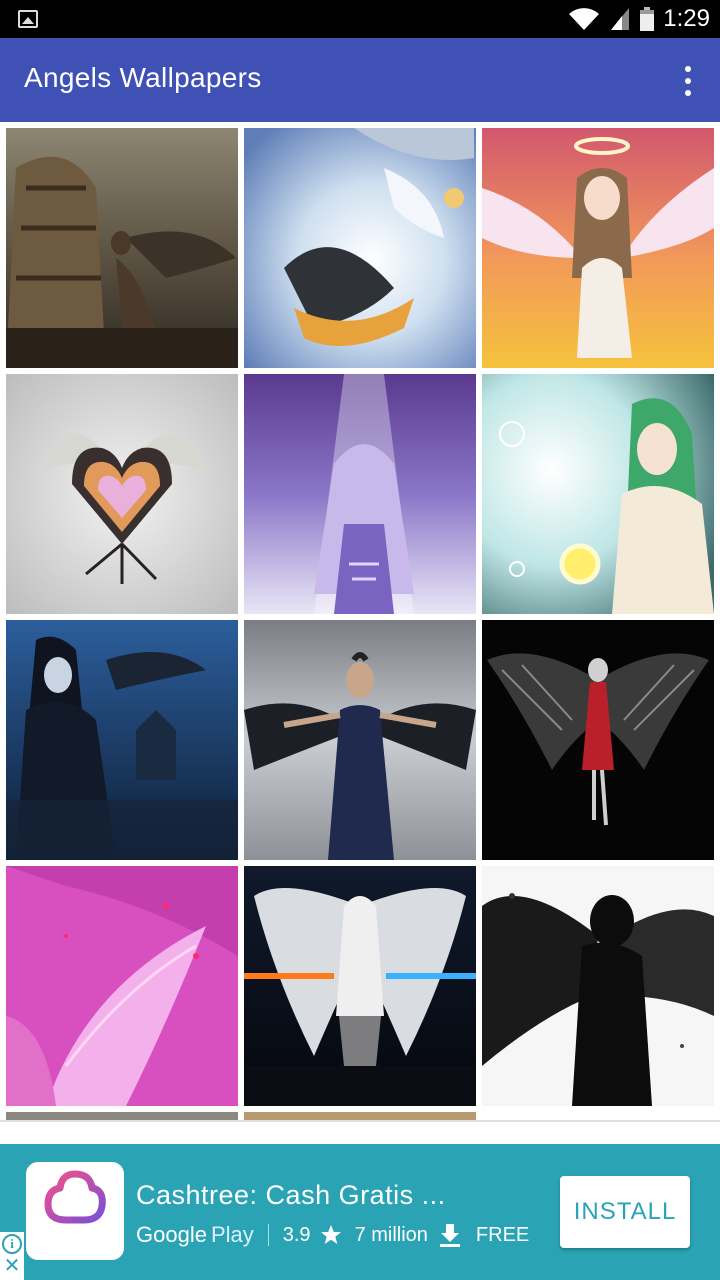 This screenshot has width=720, height=1280. What do you see at coordinates (171, 1234) in the screenshot?
I see `google-play-google: Google` at bounding box center [171, 1234].